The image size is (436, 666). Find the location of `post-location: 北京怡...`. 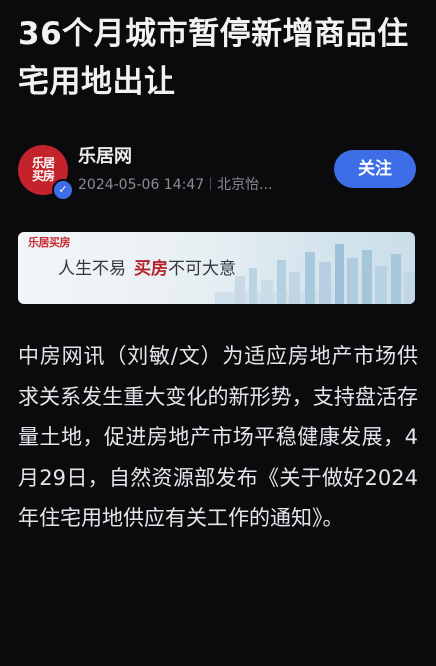

post-location: 北京怡... is located at coordinates (245, 185).